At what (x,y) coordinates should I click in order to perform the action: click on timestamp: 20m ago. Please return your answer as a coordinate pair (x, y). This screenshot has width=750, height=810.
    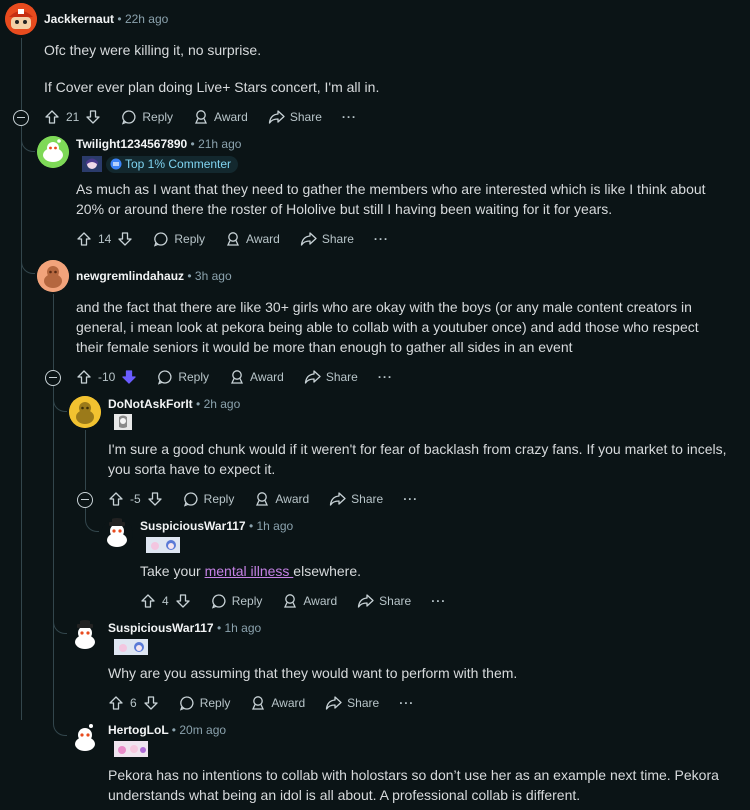
    Looking at the image, I should click on (202, 730).